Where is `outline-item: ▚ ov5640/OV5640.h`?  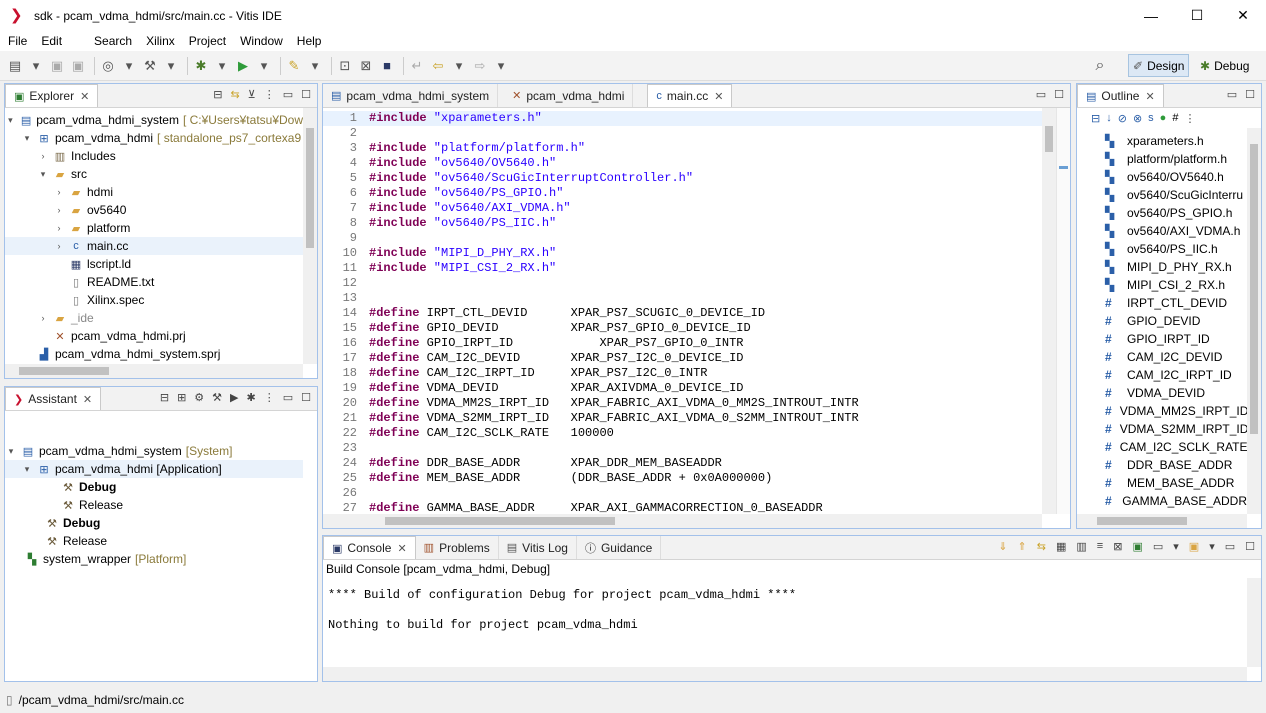
outline-item: ▚ ov5640/OV5640.h is located at coordinates (1162, 177).